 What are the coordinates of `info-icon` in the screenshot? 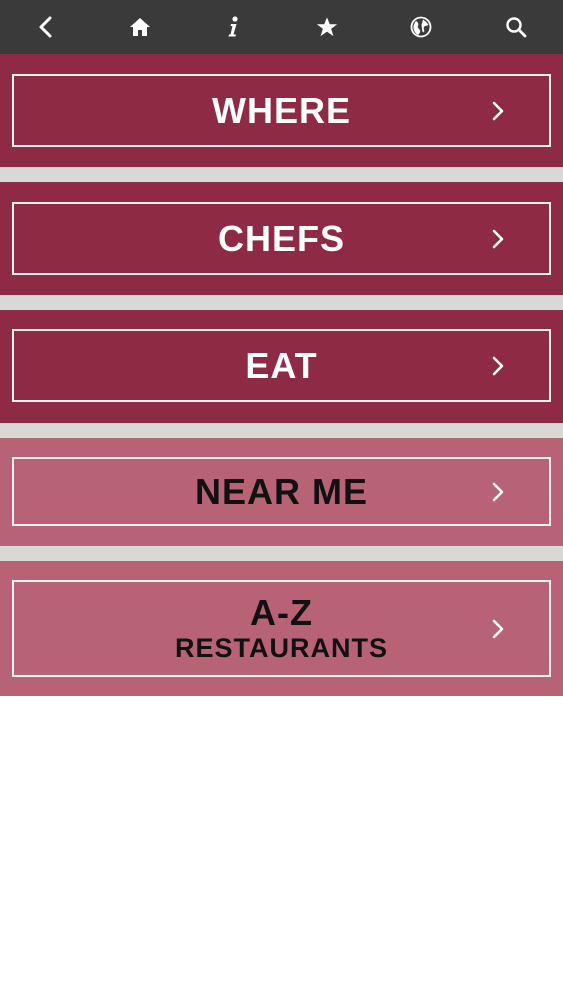 It's located at (233, 27).